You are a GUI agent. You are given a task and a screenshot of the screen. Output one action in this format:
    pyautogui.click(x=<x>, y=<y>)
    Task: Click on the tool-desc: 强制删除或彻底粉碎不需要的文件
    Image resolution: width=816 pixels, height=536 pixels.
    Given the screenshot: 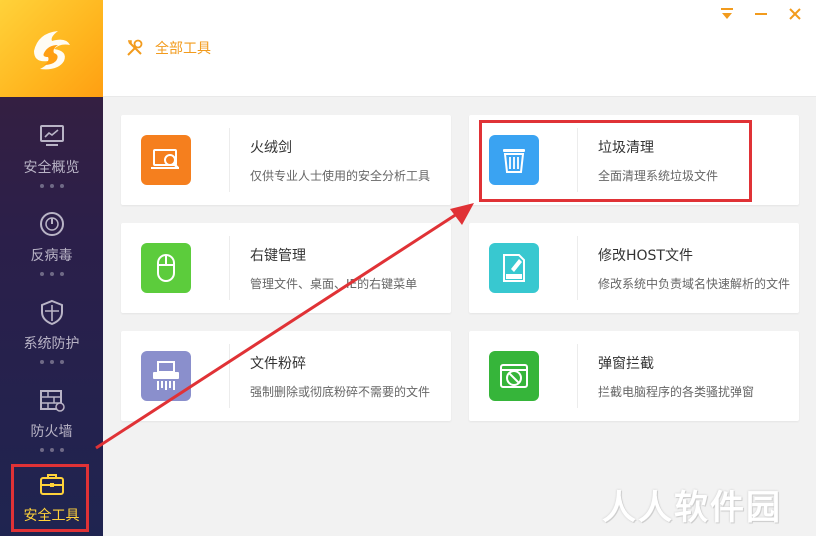 What is the action you would take?
    pyautogui.click(x=340, y=391)
    